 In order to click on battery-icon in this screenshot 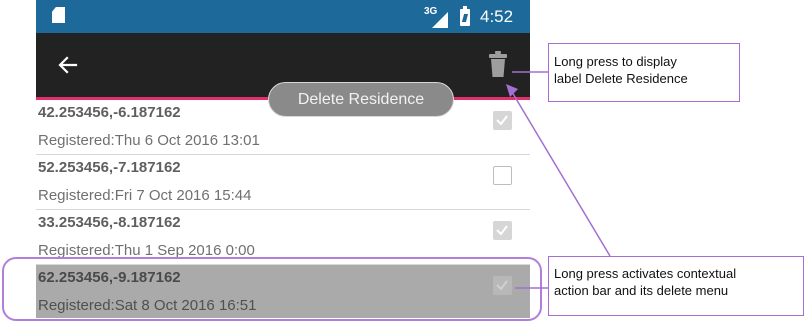, I will do `click(465, 16)`.